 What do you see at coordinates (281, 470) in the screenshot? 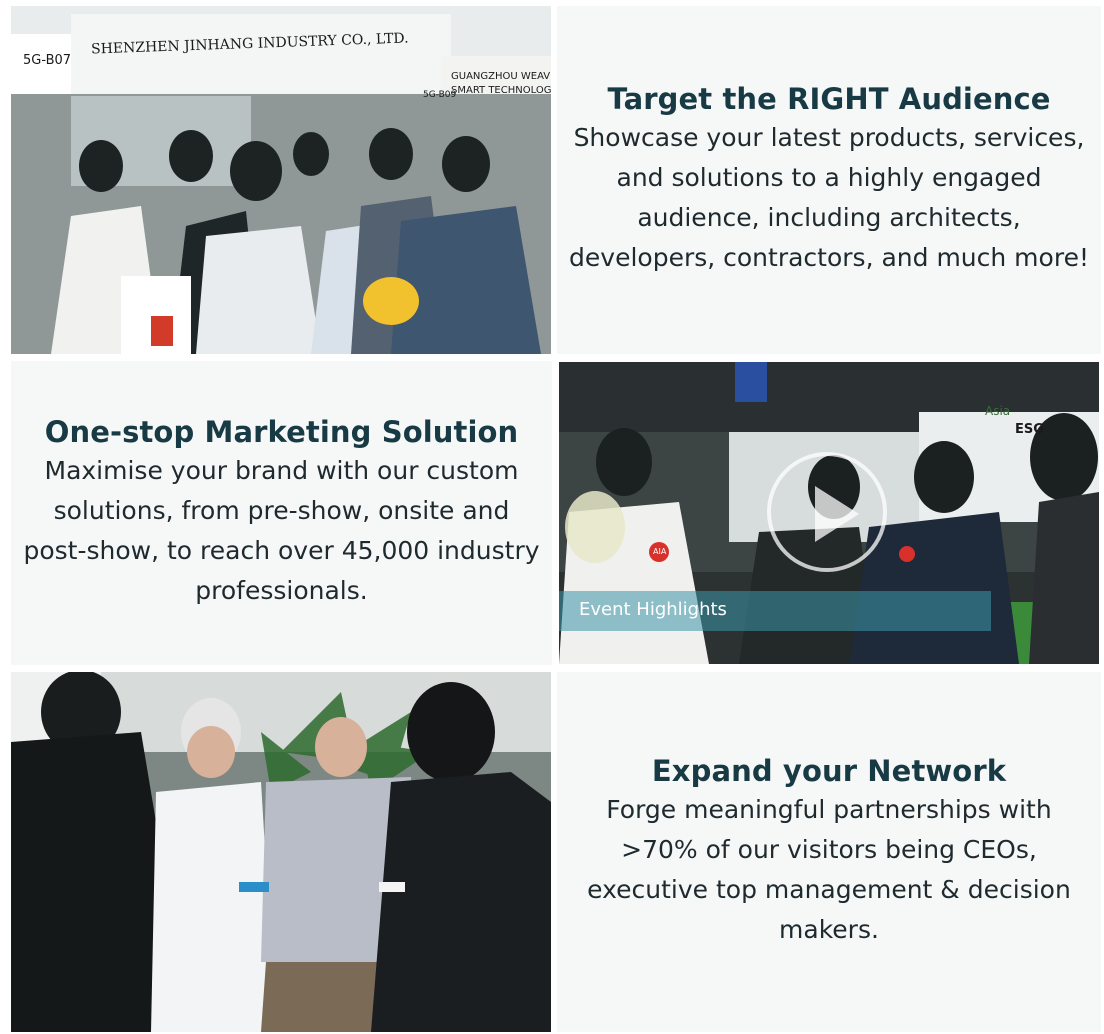
I see `description-line: Maximise your brand with our custom` at bounding box center [281, 470].